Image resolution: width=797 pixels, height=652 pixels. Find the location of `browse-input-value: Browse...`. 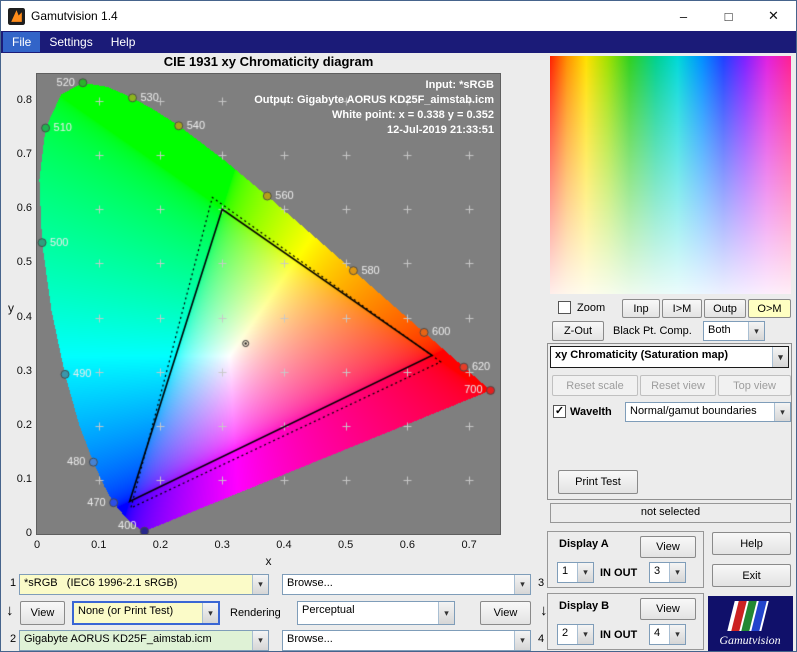

browse-input-value: Browse... is located at coordinates (310, 583).